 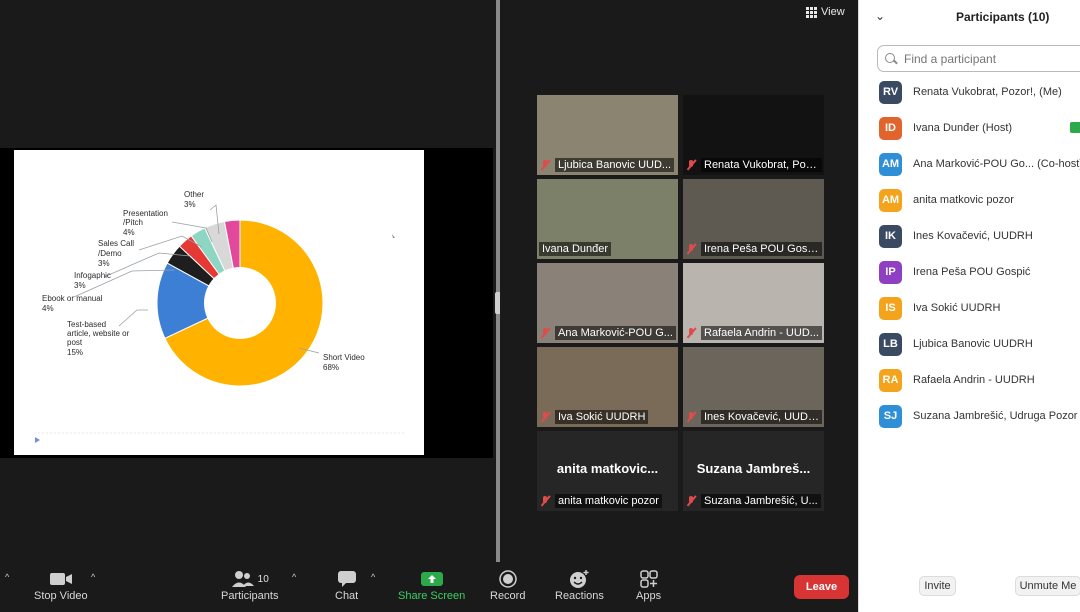 I want to click on label-other-pct: 3%, so click(x=190, y=204).